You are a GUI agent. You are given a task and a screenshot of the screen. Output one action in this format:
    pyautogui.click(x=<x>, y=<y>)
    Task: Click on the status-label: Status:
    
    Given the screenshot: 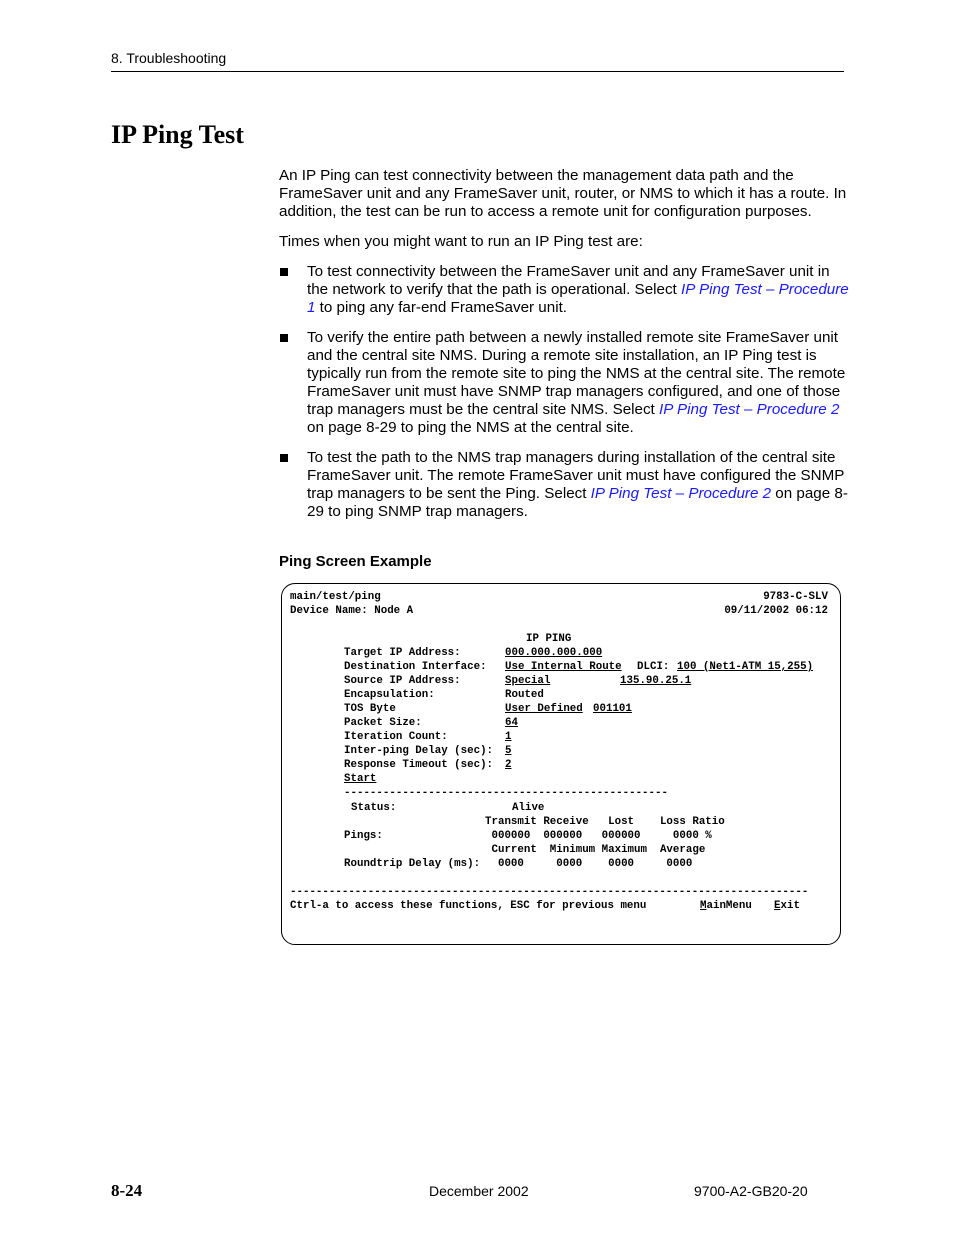 What is the action you would take?
    pyautogui.click(x=374, y=808)
    